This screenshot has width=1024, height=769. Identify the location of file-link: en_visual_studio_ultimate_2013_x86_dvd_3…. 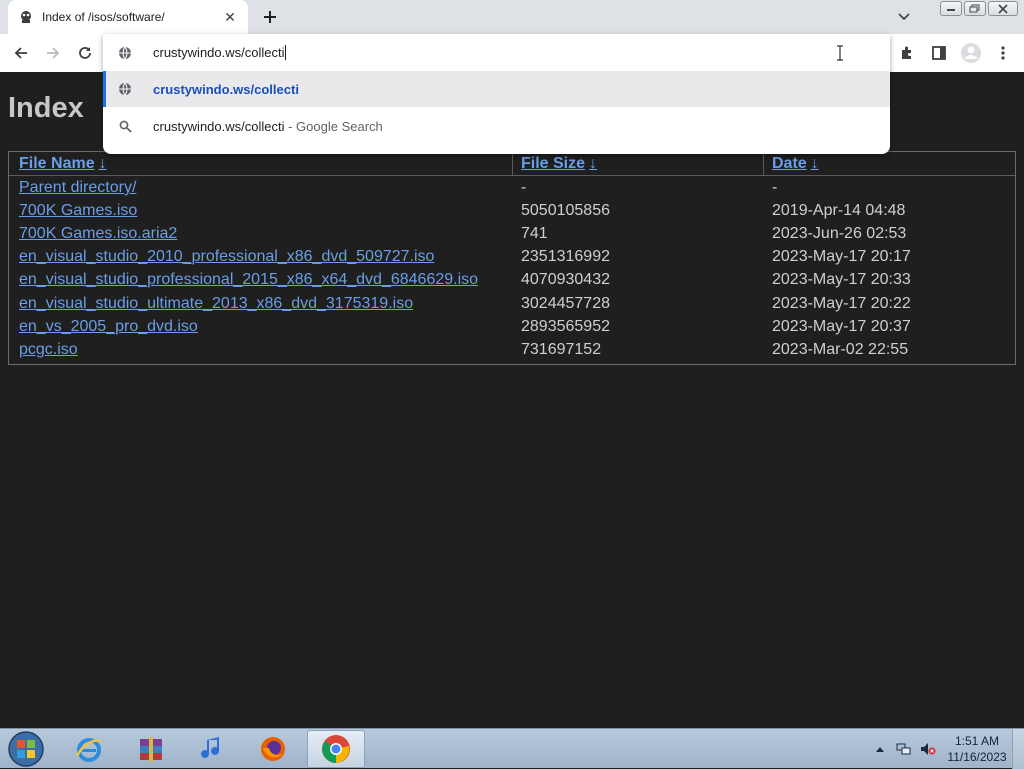
(216, 304).